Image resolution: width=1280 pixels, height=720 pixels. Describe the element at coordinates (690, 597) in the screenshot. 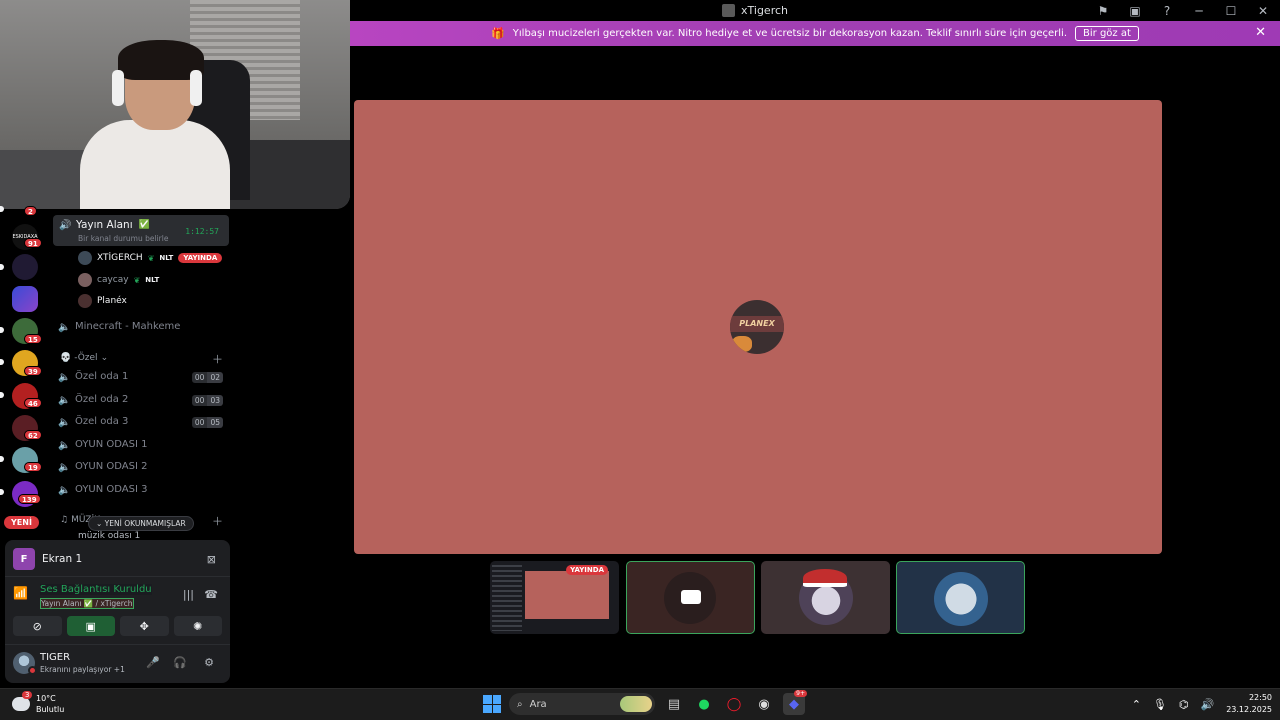

I see `participant-tile-planex` at that location.